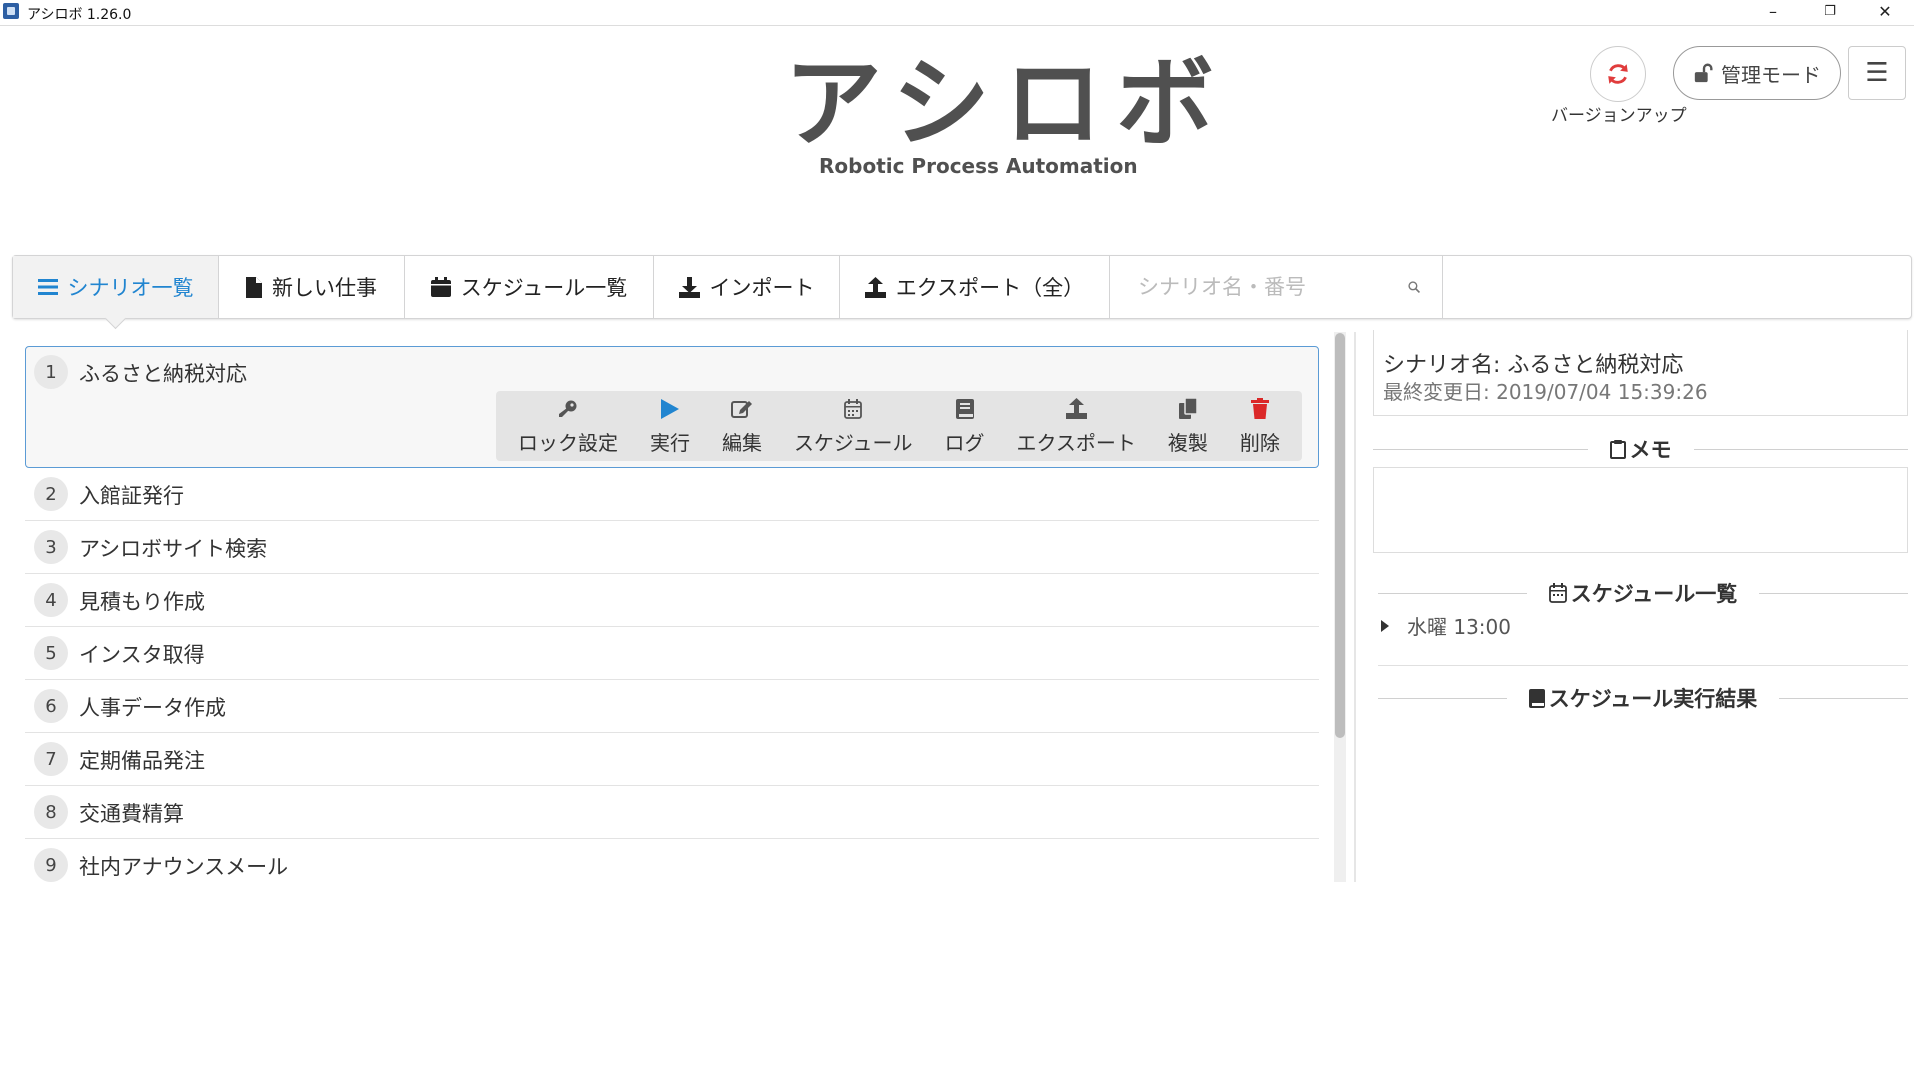 The image size is (1914, 1078). Describe the element at coordinates (1006, 104) in the screenshot. I see `logo-title: アシロボ` at that location.